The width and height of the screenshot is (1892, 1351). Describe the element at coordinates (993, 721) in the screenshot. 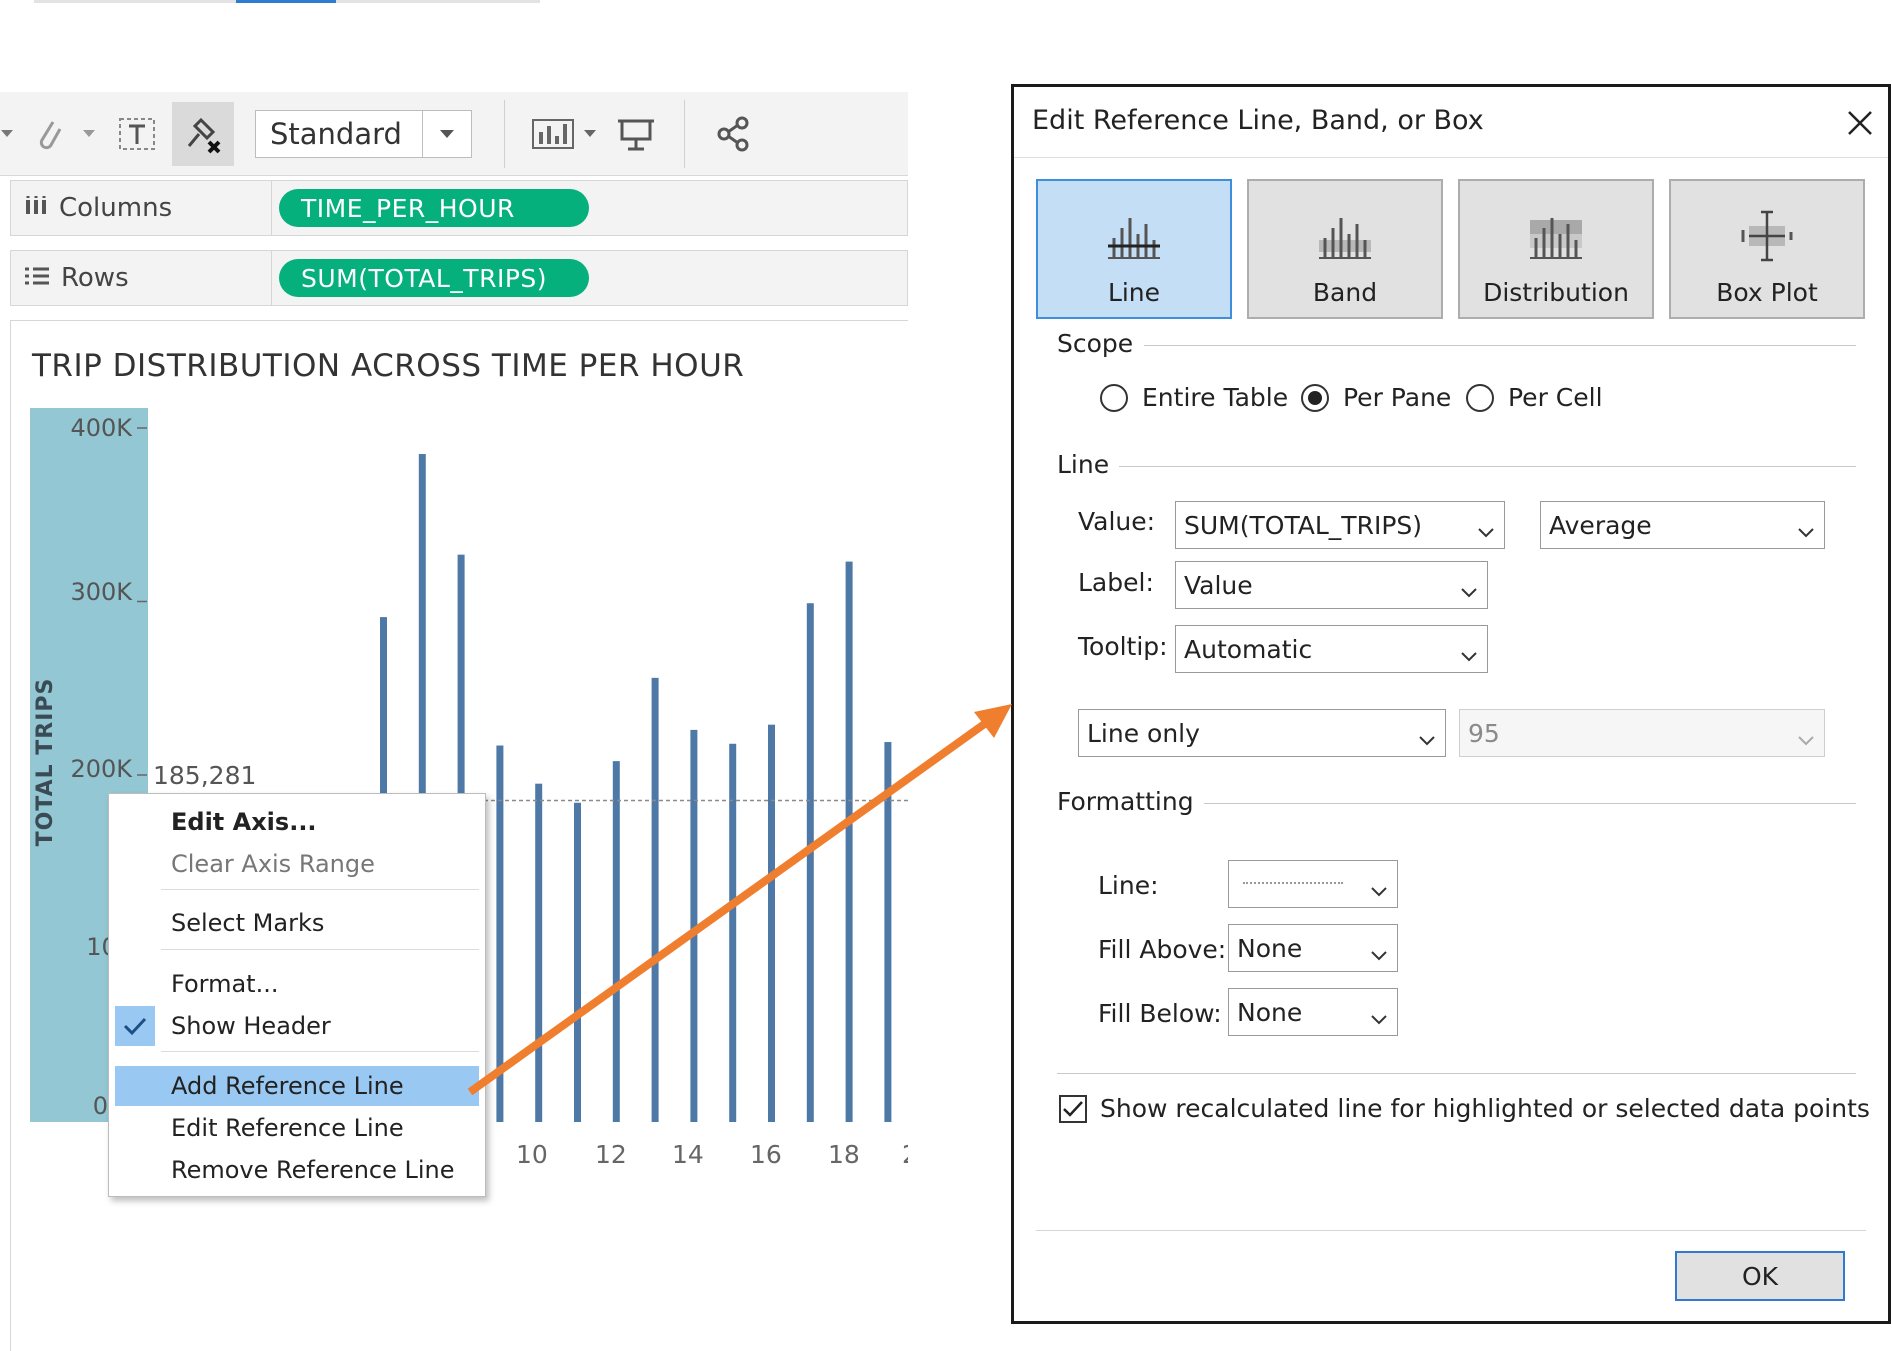

I see `arrow-head-icon` at that location.